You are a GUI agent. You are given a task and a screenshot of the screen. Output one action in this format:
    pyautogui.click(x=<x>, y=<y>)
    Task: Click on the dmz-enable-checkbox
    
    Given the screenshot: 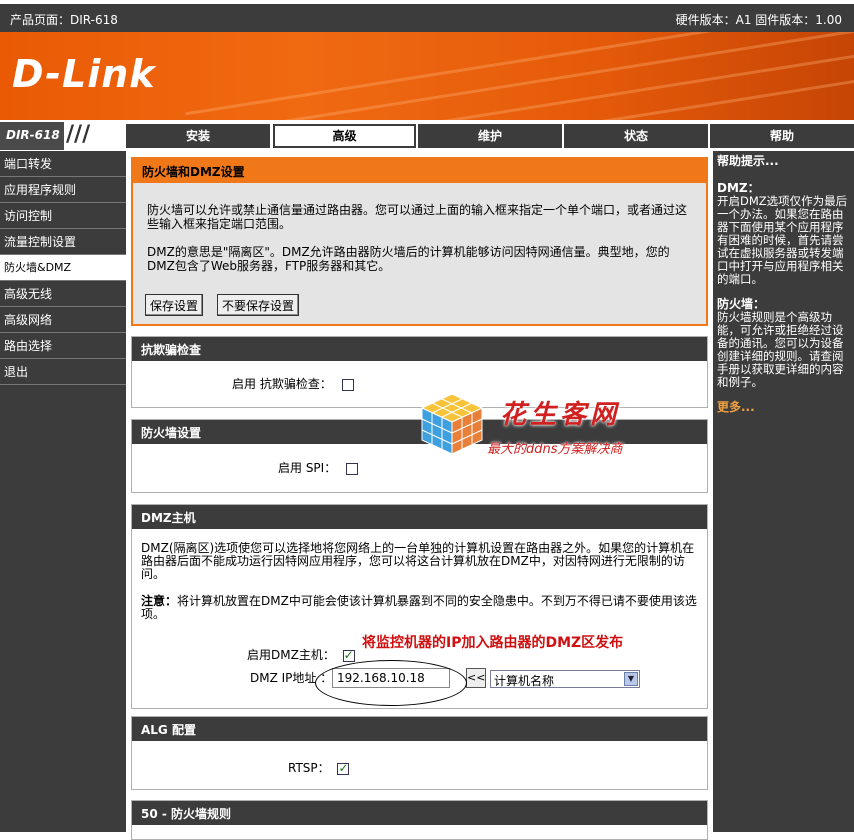 What is the action you would take?
    pyautogui.click(x=348, y=655)
    